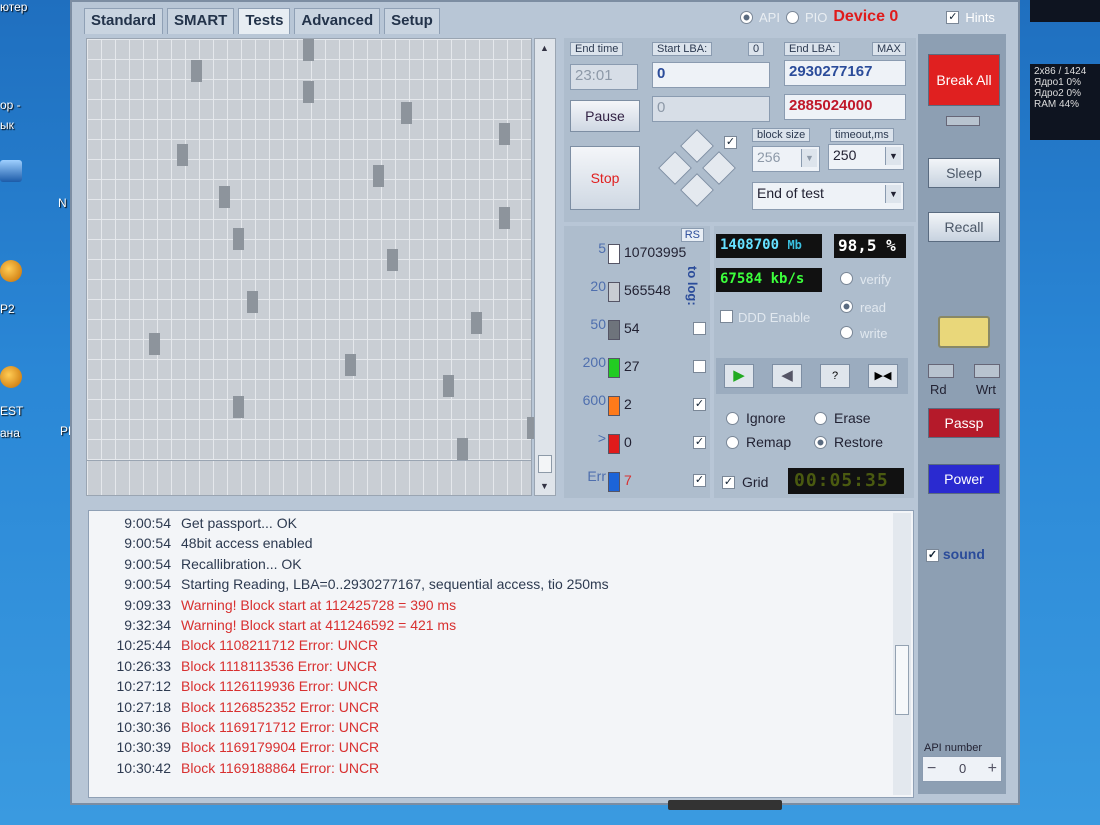 Image resolution: width=1100 pixels, height=825 pixels. Describe the element at coordinates (699, 442) in the screenshot. I see `log-gt-checkbox: ✓` at that location.